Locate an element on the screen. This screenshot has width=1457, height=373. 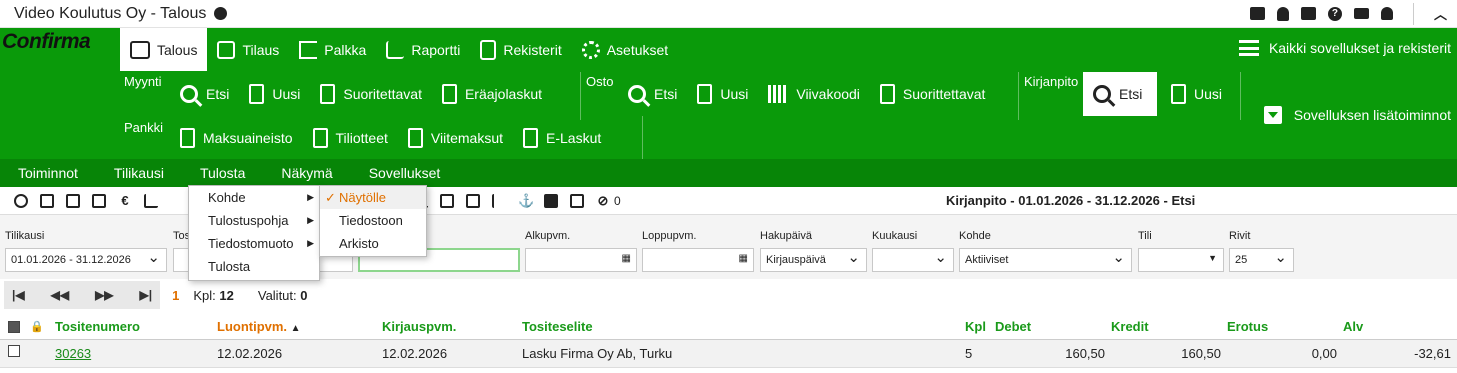
tab-label: Asetukset is located at coordinates (637, 49).